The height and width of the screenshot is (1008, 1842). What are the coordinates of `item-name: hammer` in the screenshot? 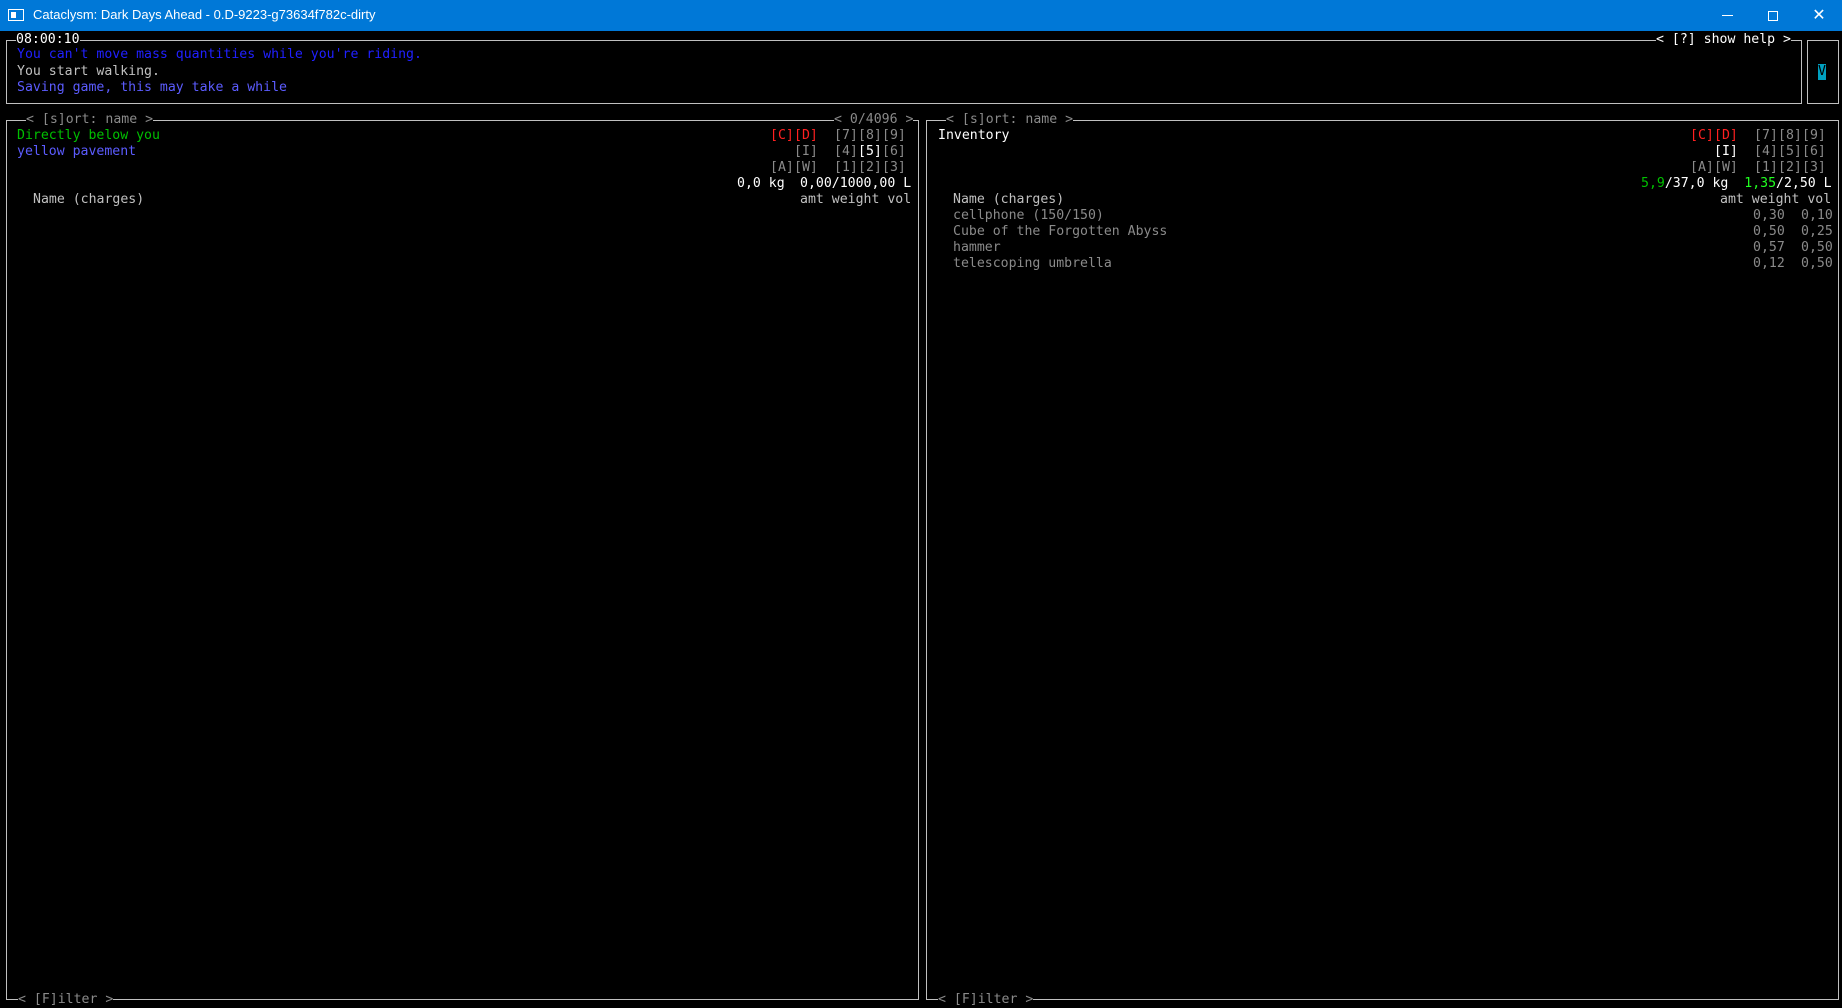 It's located at (977, 247).